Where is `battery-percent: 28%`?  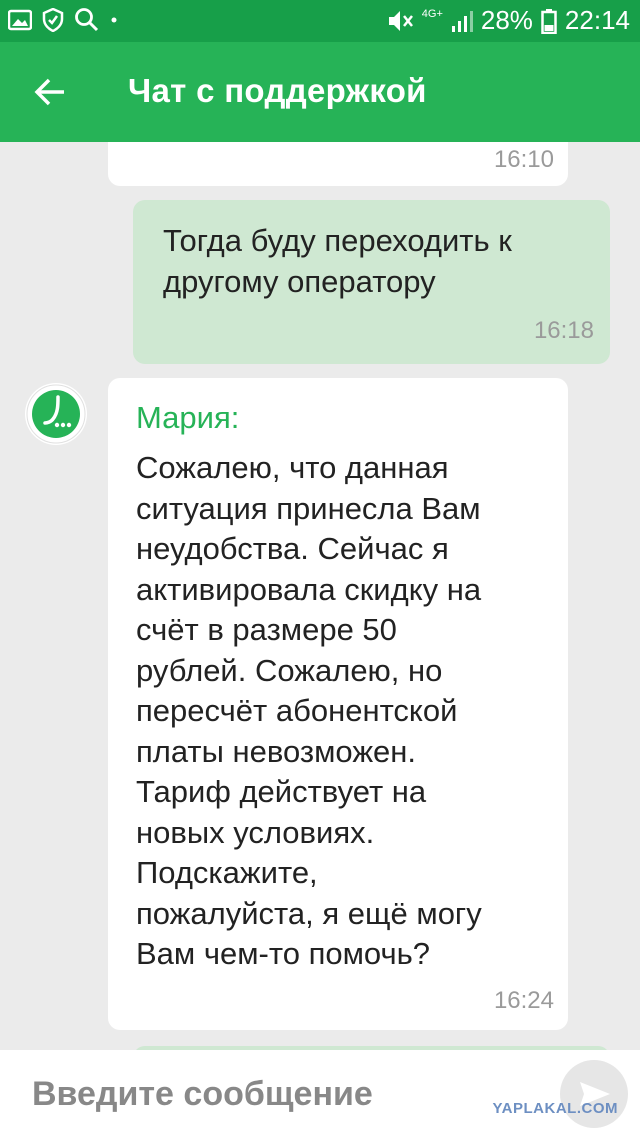 battery-percent: 28% is located at coordinates (506, 20).